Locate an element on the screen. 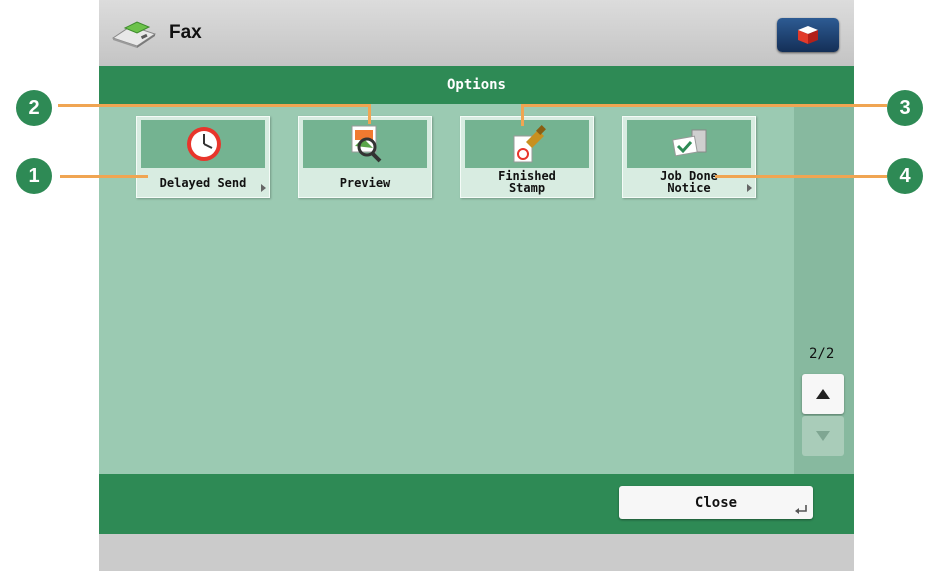 The height and width of the screenshot is (571, 941). tile-label: Delayed Send is located at coordinates (203, 183).